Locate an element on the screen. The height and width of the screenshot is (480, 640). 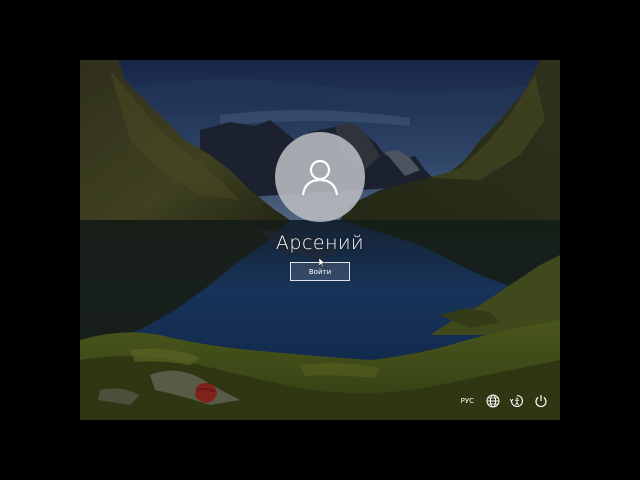
user-avatar is located at coordinates (320, 177).